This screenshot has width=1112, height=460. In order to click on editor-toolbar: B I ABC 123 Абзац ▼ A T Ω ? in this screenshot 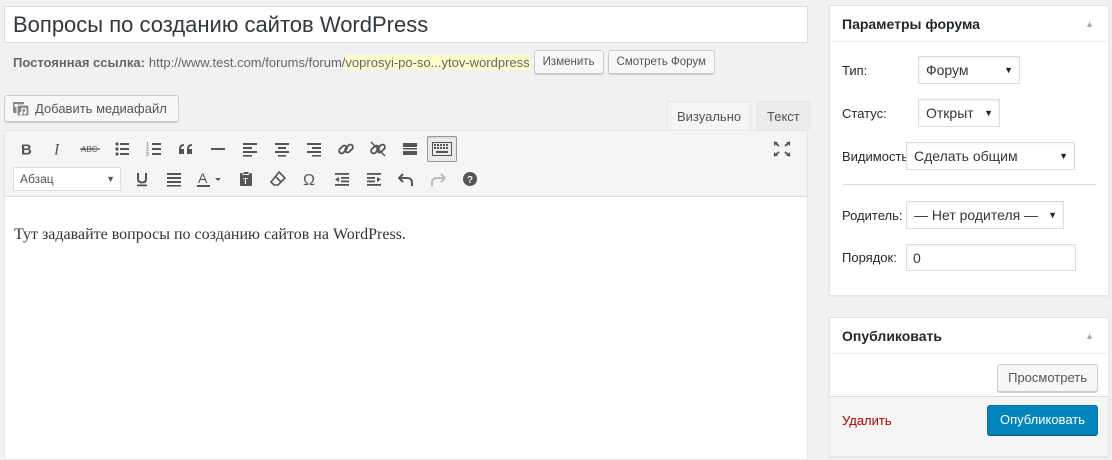, I will do `click(406, 164)`.